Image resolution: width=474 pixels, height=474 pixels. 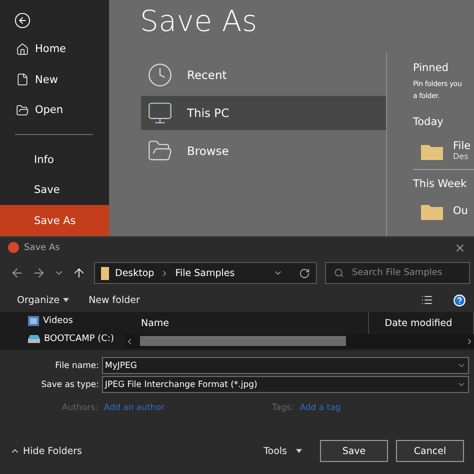 I want to click on field-label: File name:, so click(x=77, y=365).